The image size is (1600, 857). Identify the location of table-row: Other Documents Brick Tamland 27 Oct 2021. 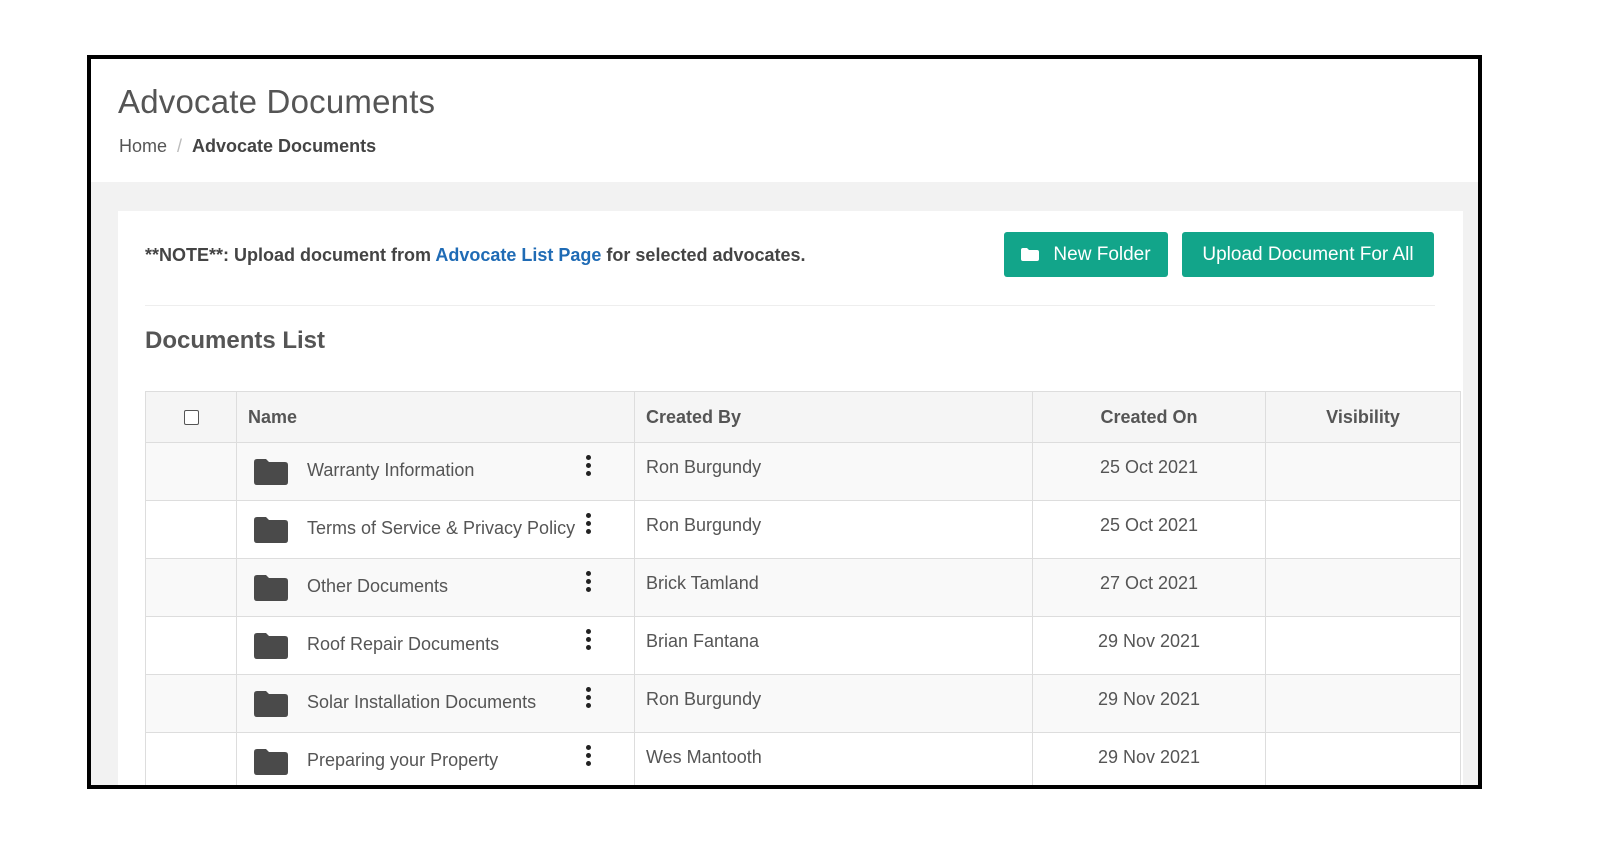
(803, 587).